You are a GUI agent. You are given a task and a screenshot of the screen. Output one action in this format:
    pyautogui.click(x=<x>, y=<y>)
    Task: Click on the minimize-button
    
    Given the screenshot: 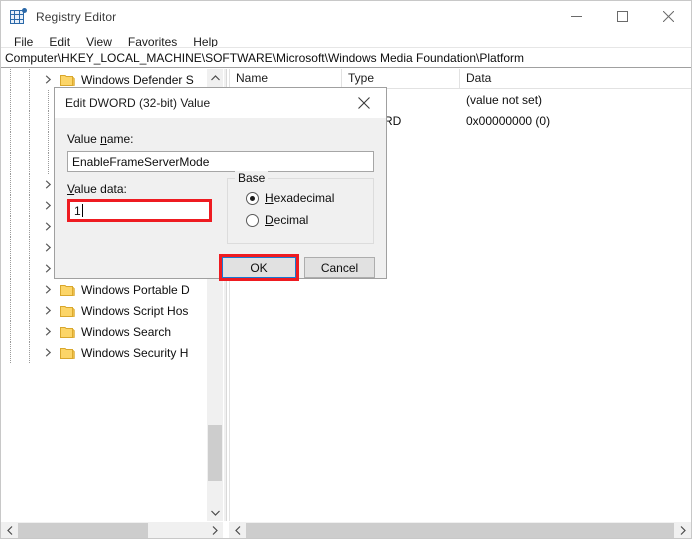 What is the action you would take?
    pyautogui.click(x=576, y=16)
    